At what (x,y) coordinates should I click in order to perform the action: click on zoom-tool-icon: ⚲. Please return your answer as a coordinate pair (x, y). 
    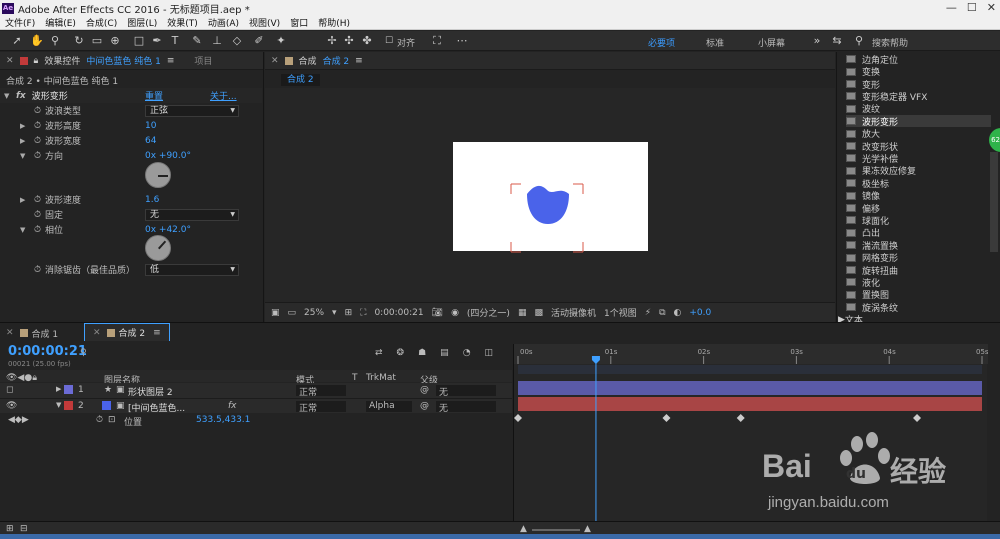
    Looking at the image, I should click on (55, 41).